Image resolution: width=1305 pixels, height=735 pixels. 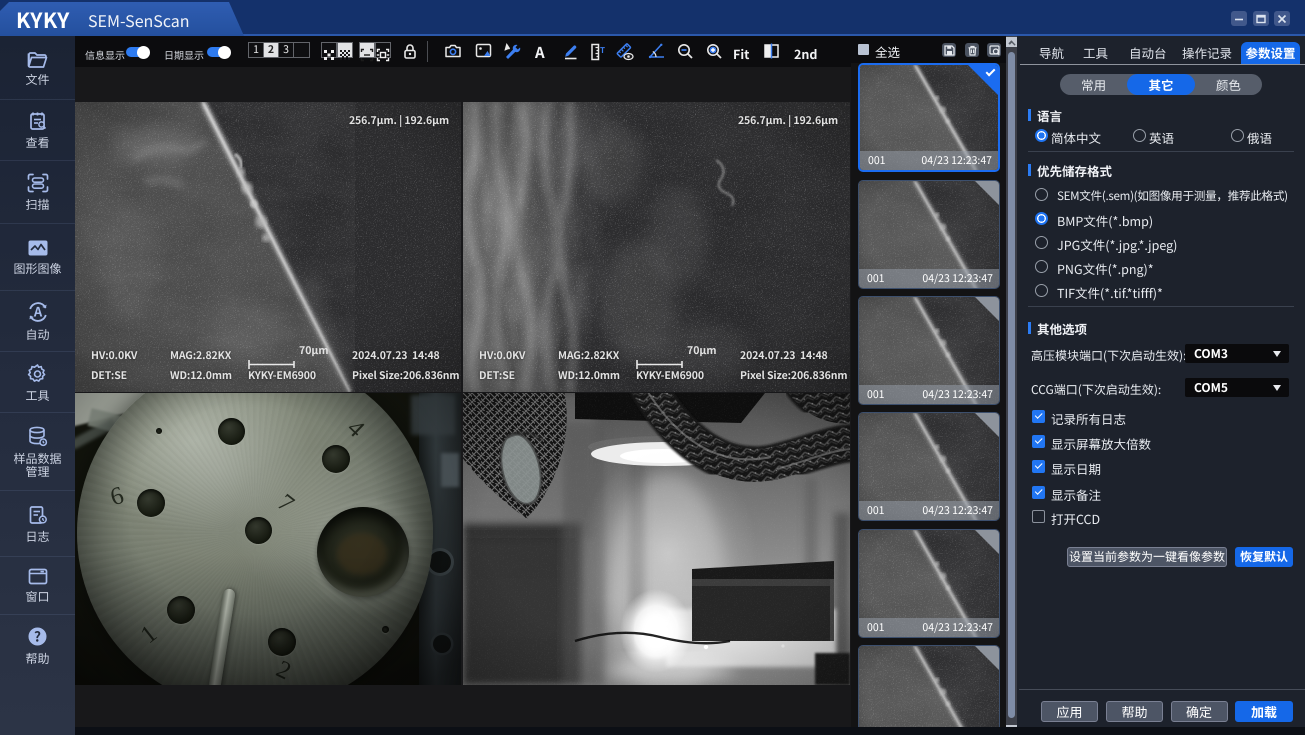 What do you see at coordinates (1228, 84) in the screenshot?
I see `sub-tab-color: 颜色` at bounding box center [1228, 84].